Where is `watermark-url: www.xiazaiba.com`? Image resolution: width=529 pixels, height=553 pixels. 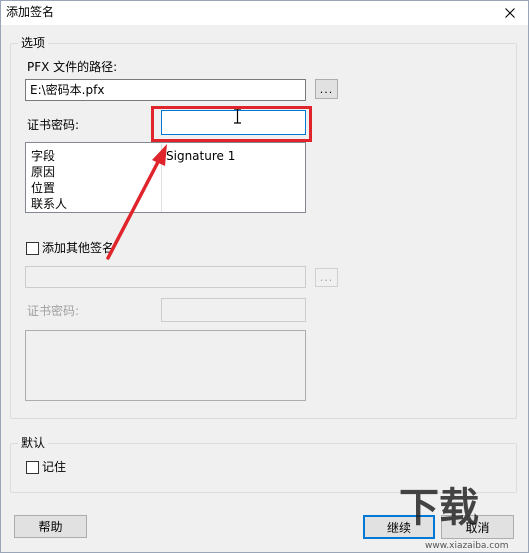 watermark-url: www.xiazaiba.com is located at coordinates (467, 546).